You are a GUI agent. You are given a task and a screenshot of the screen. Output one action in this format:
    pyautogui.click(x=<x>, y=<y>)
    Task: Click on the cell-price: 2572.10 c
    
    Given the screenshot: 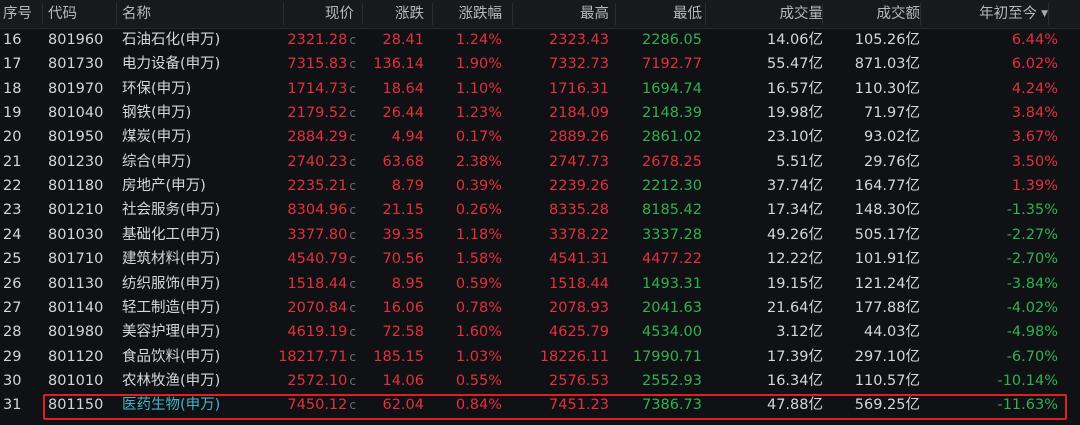 What is the action you would take?
    pyautogui.click(x=321, y=381)
    